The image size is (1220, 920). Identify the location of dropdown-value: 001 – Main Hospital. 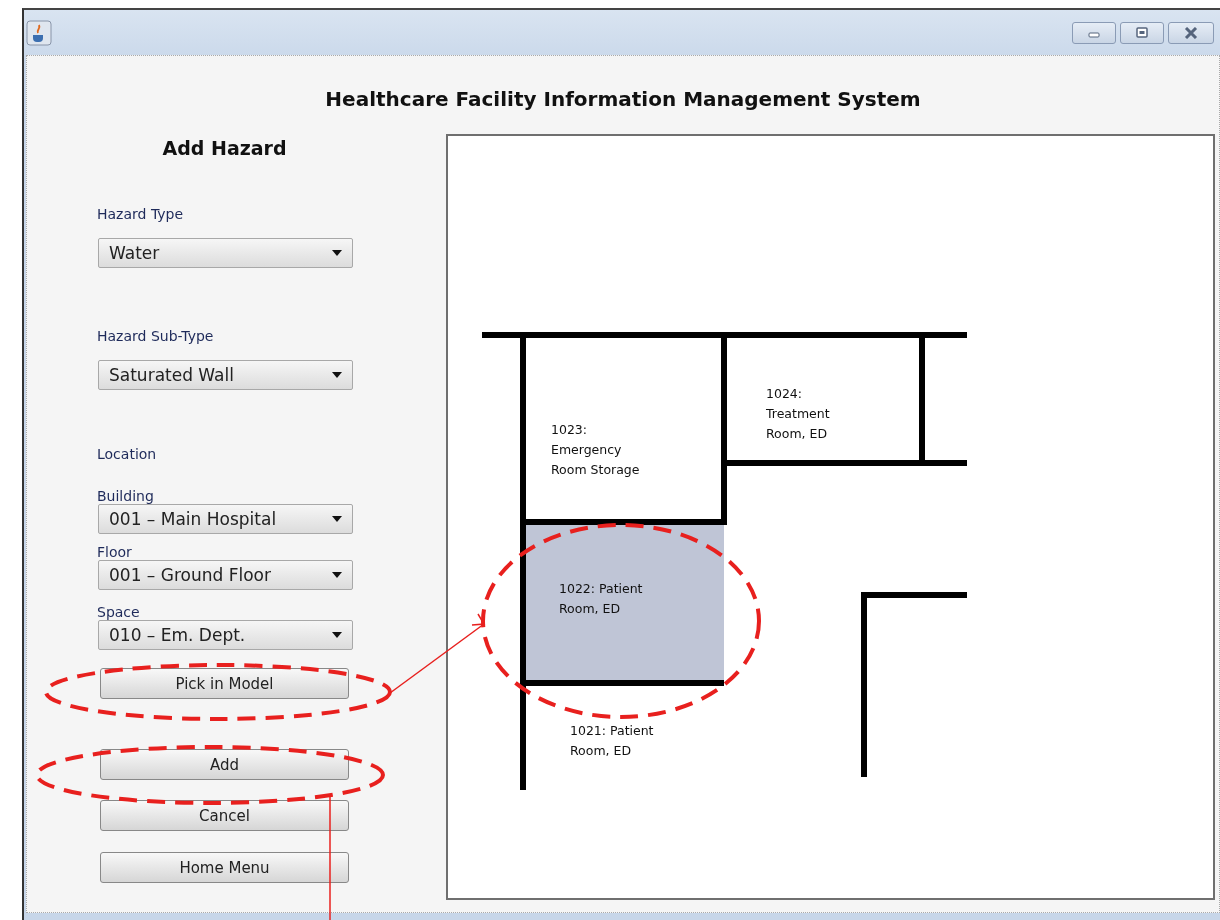
(193, 519).